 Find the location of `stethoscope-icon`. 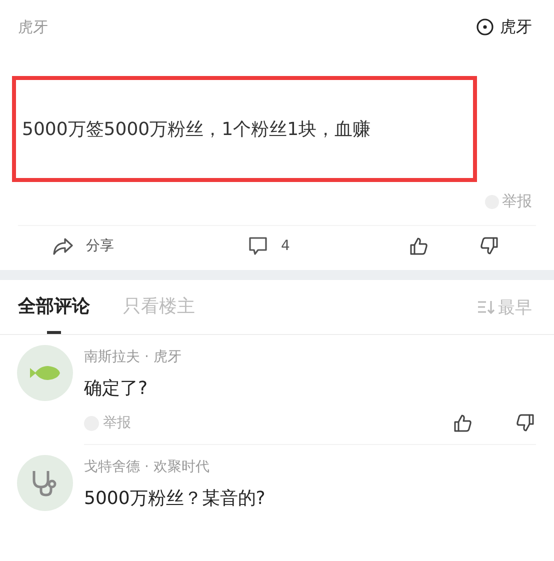

stethoscope-icon is located at coordinates (45, 483).